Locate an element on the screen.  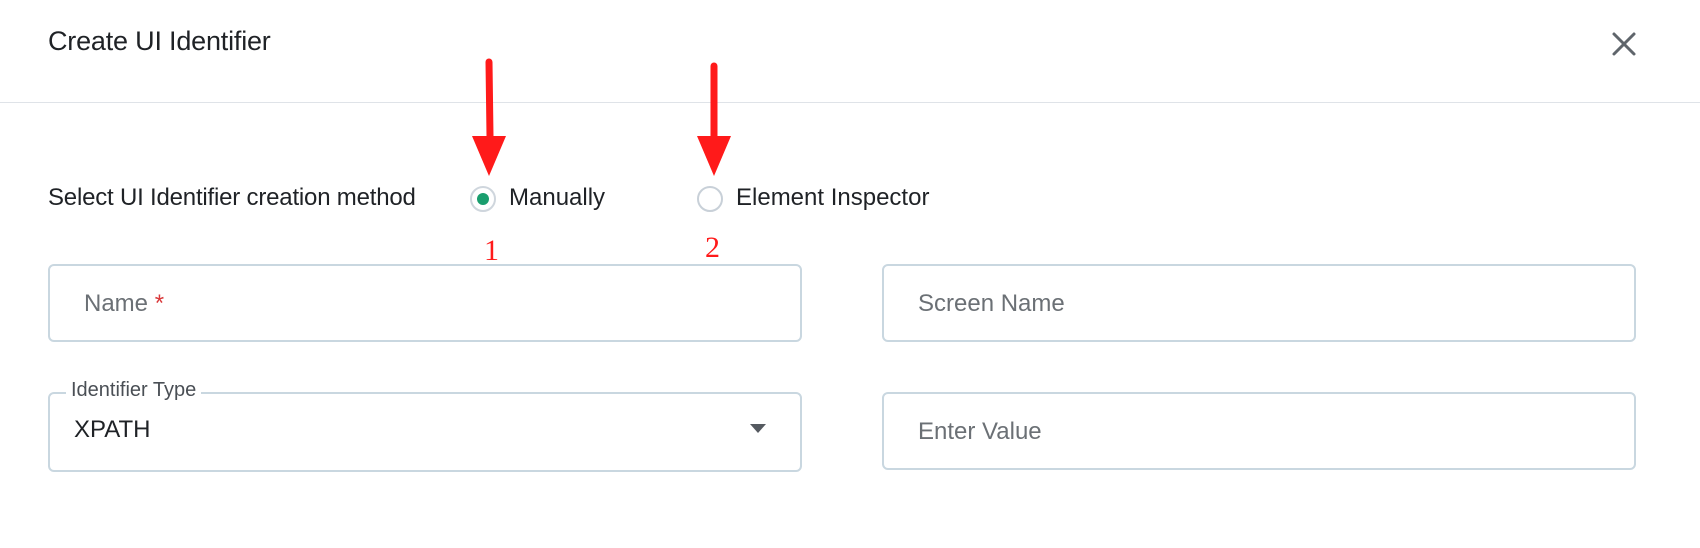
creation-method-label: Select UI Identifier creation method is located at coordinates (232, 197).